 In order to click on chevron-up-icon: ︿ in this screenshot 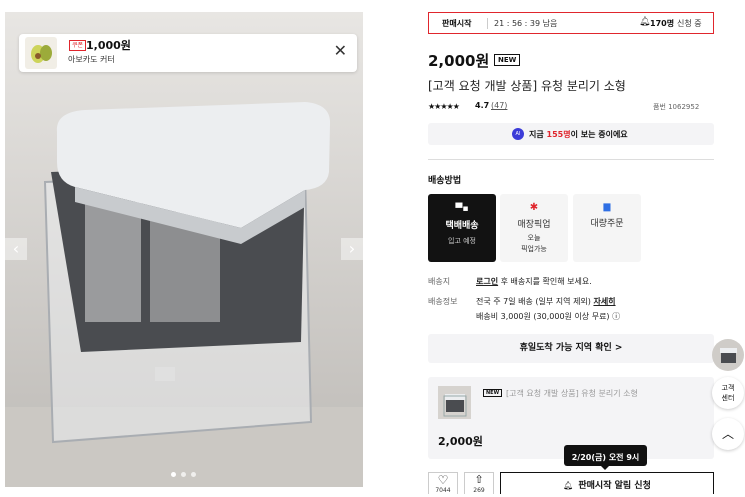, I will do `click(727, 434)`.